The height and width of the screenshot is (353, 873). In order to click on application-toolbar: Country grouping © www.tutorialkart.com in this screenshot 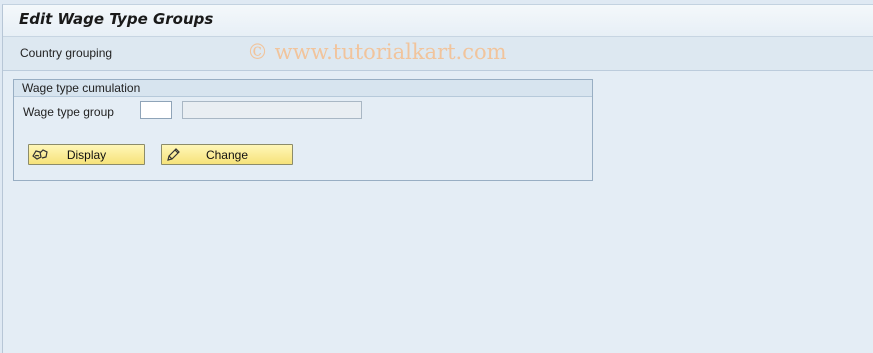, I will do `click(438, 54)`.